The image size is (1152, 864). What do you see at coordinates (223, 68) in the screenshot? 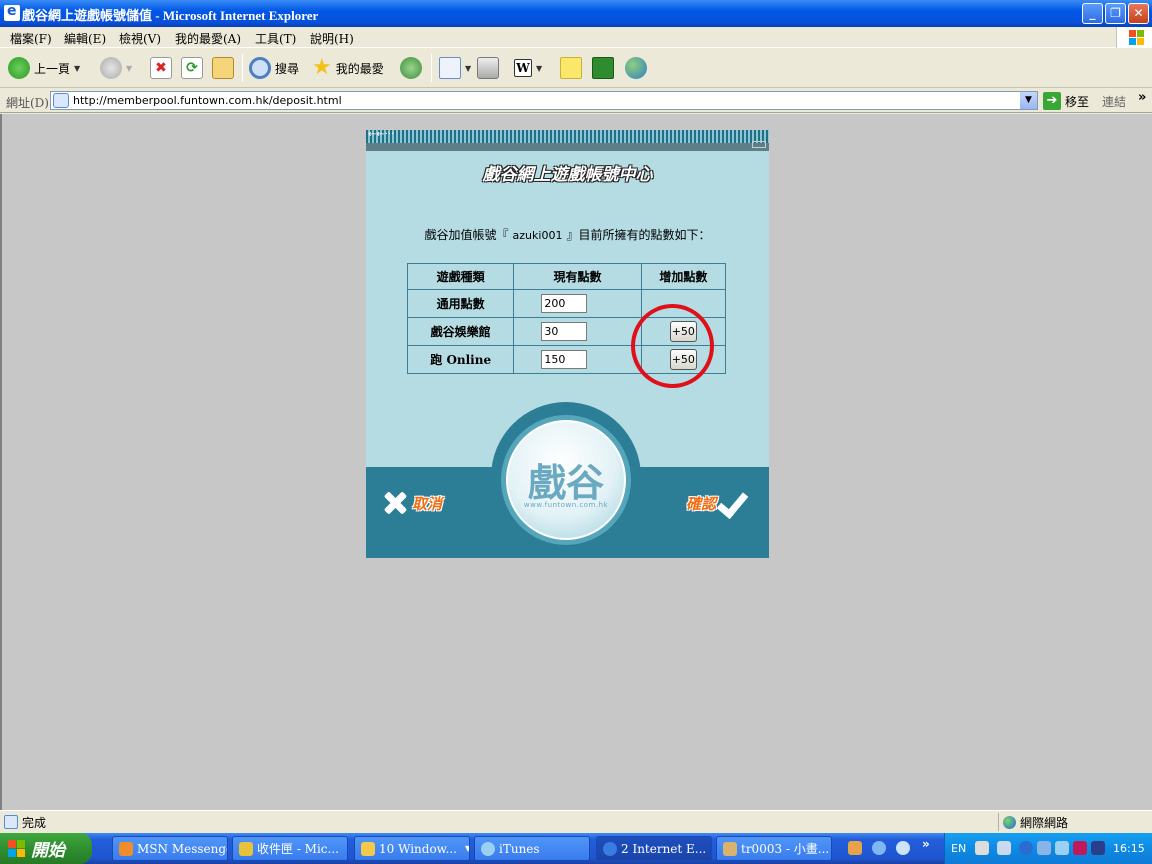
I see `home-button` at bounding box center [223, 68].